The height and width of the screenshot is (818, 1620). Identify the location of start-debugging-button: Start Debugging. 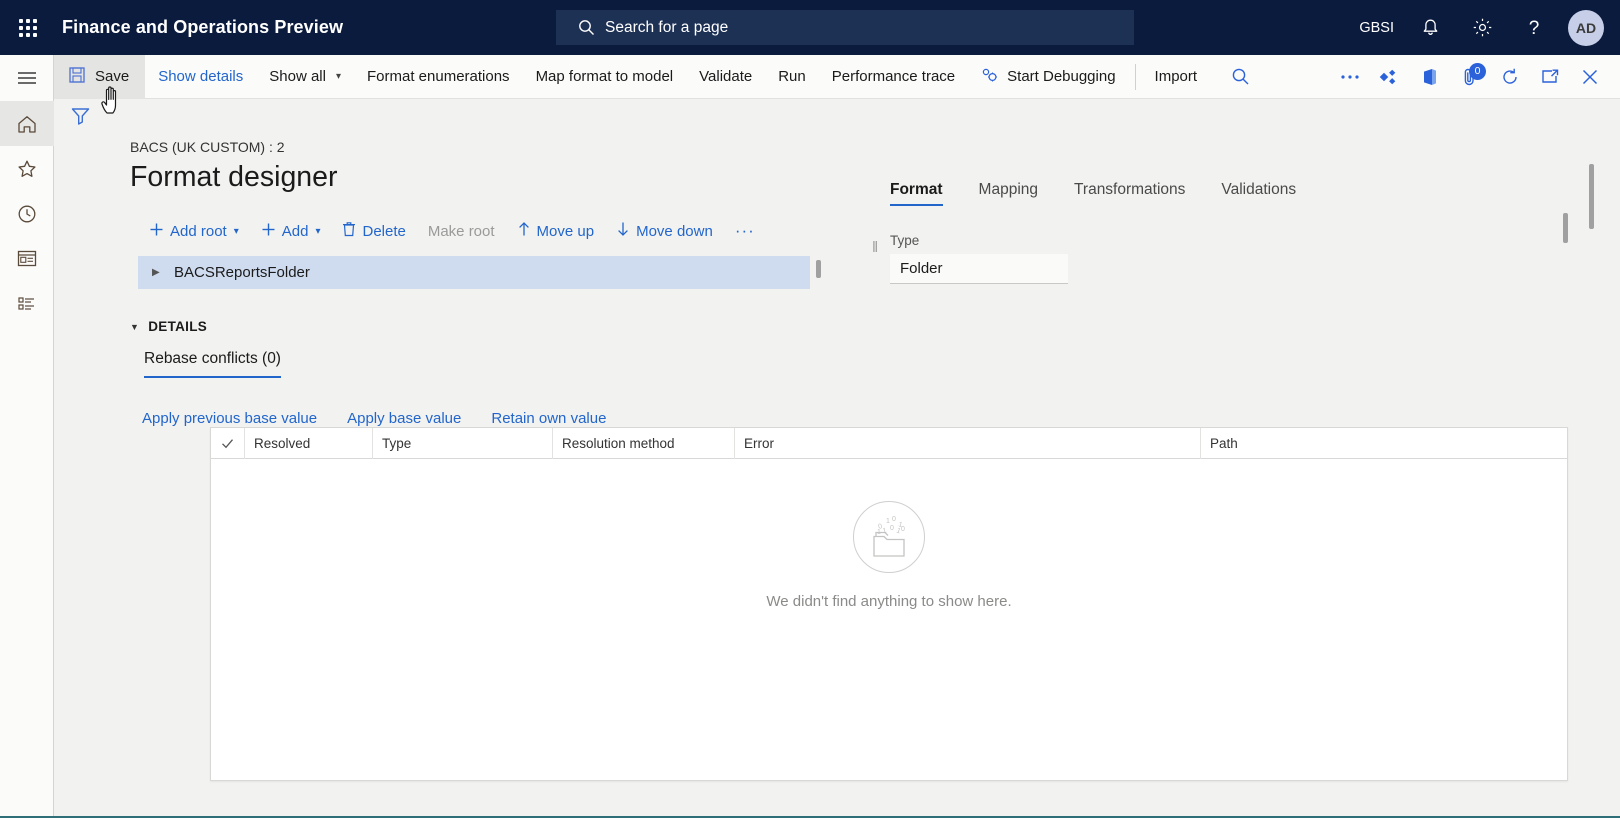
(1048, 77).